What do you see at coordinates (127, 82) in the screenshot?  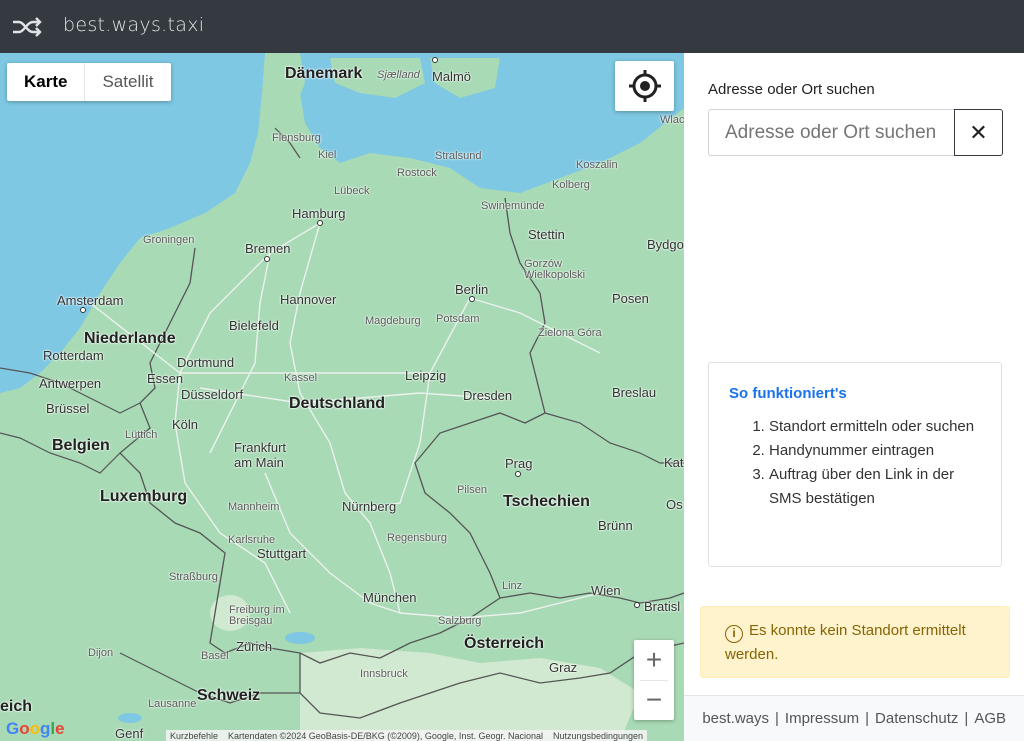 I see `map-type-satellit: Satellit` at bounding box center [127, 82].